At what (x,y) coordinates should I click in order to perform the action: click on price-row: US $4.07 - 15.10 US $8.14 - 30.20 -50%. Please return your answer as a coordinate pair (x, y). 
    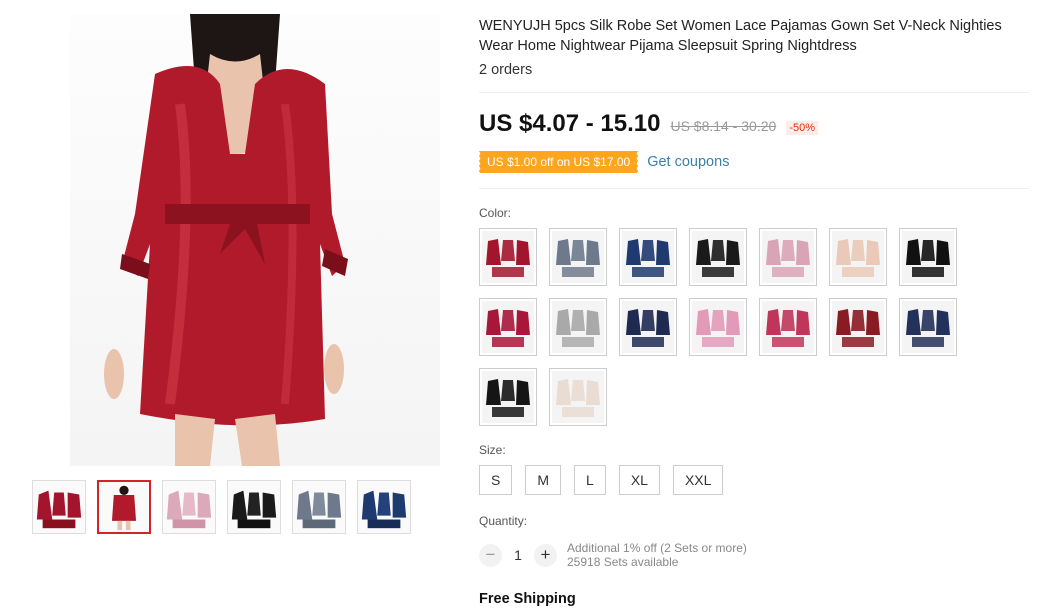
    Looking at the image, I should click on (648, 124).